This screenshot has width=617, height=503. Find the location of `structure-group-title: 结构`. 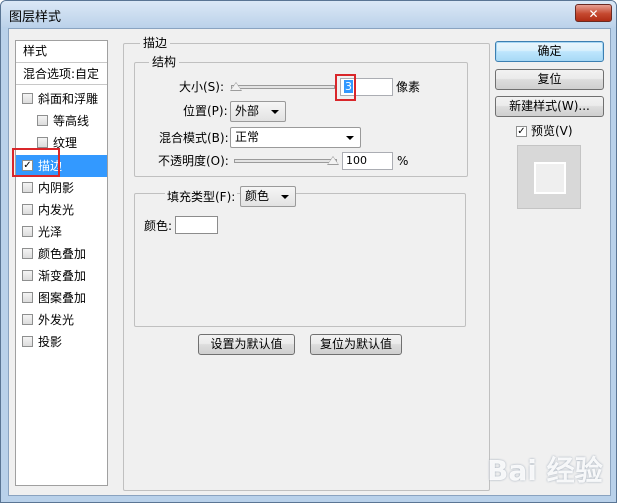

structure-group-title: 结构 is located at coordinates (164, 62).